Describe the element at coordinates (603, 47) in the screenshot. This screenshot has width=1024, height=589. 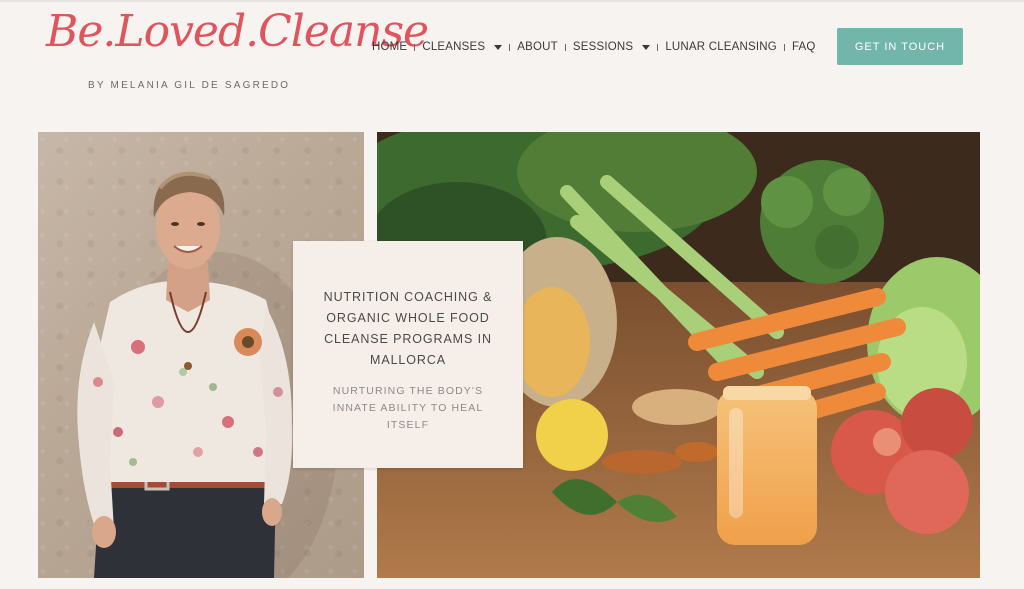
I see `nav-sessions-label: SESSIONS` at that location.